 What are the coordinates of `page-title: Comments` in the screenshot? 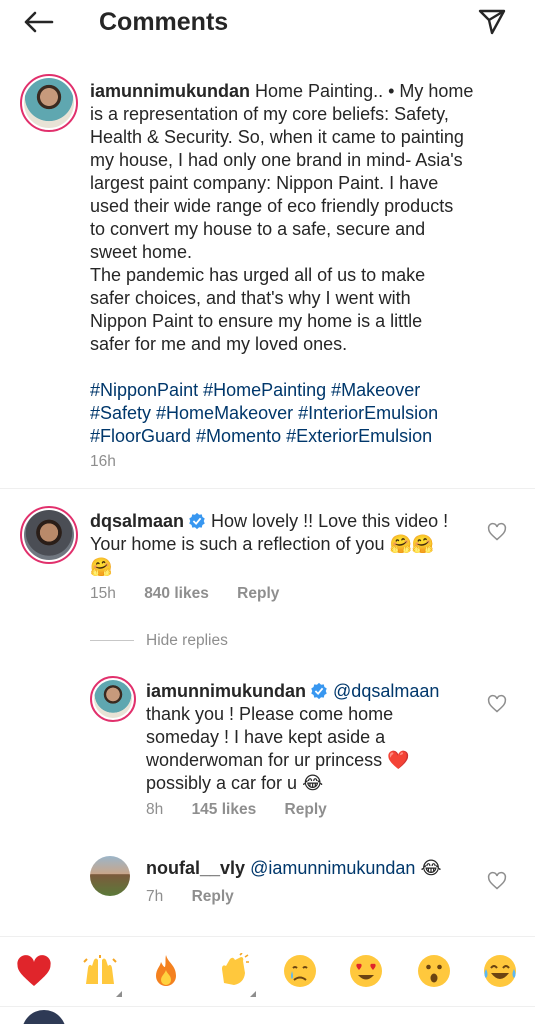 It's located at (164, 22).